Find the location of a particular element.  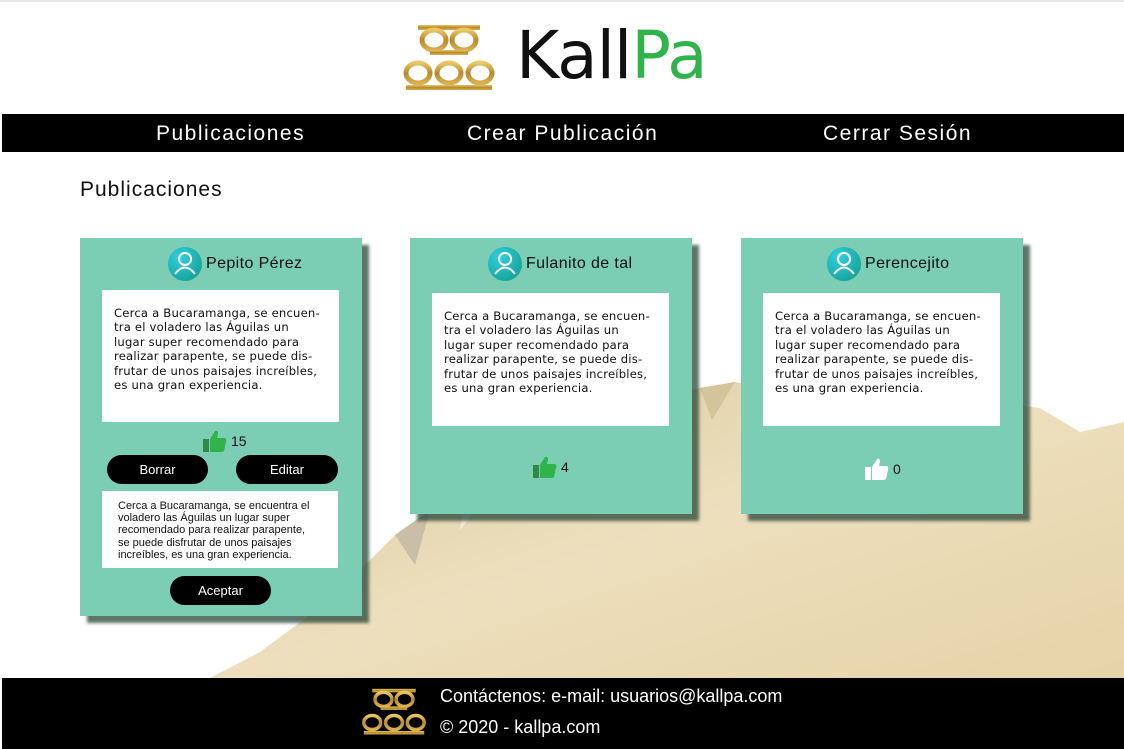

brand-wordmark: KallPa is located at coordinates (612, 56).